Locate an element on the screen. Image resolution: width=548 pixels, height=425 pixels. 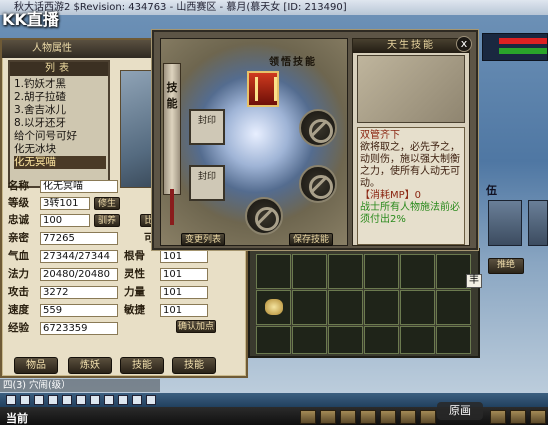
talent-extra: 战士所有人物施法前必须付出2% is located at coordinates (410, 213).